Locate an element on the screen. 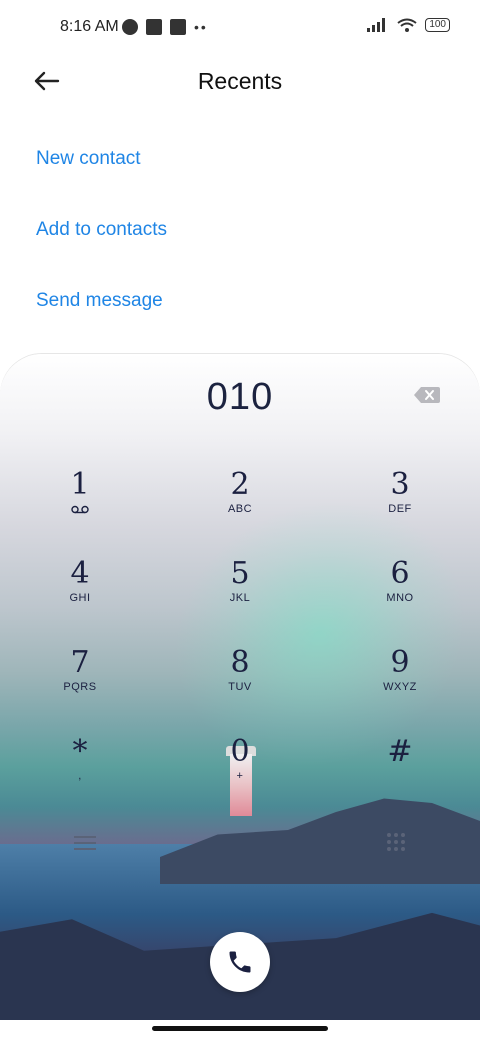 Image resolution: width=480 pixels, height=1040 pixels. key-7: 7 PQRS is located at coordinates (80, 682).